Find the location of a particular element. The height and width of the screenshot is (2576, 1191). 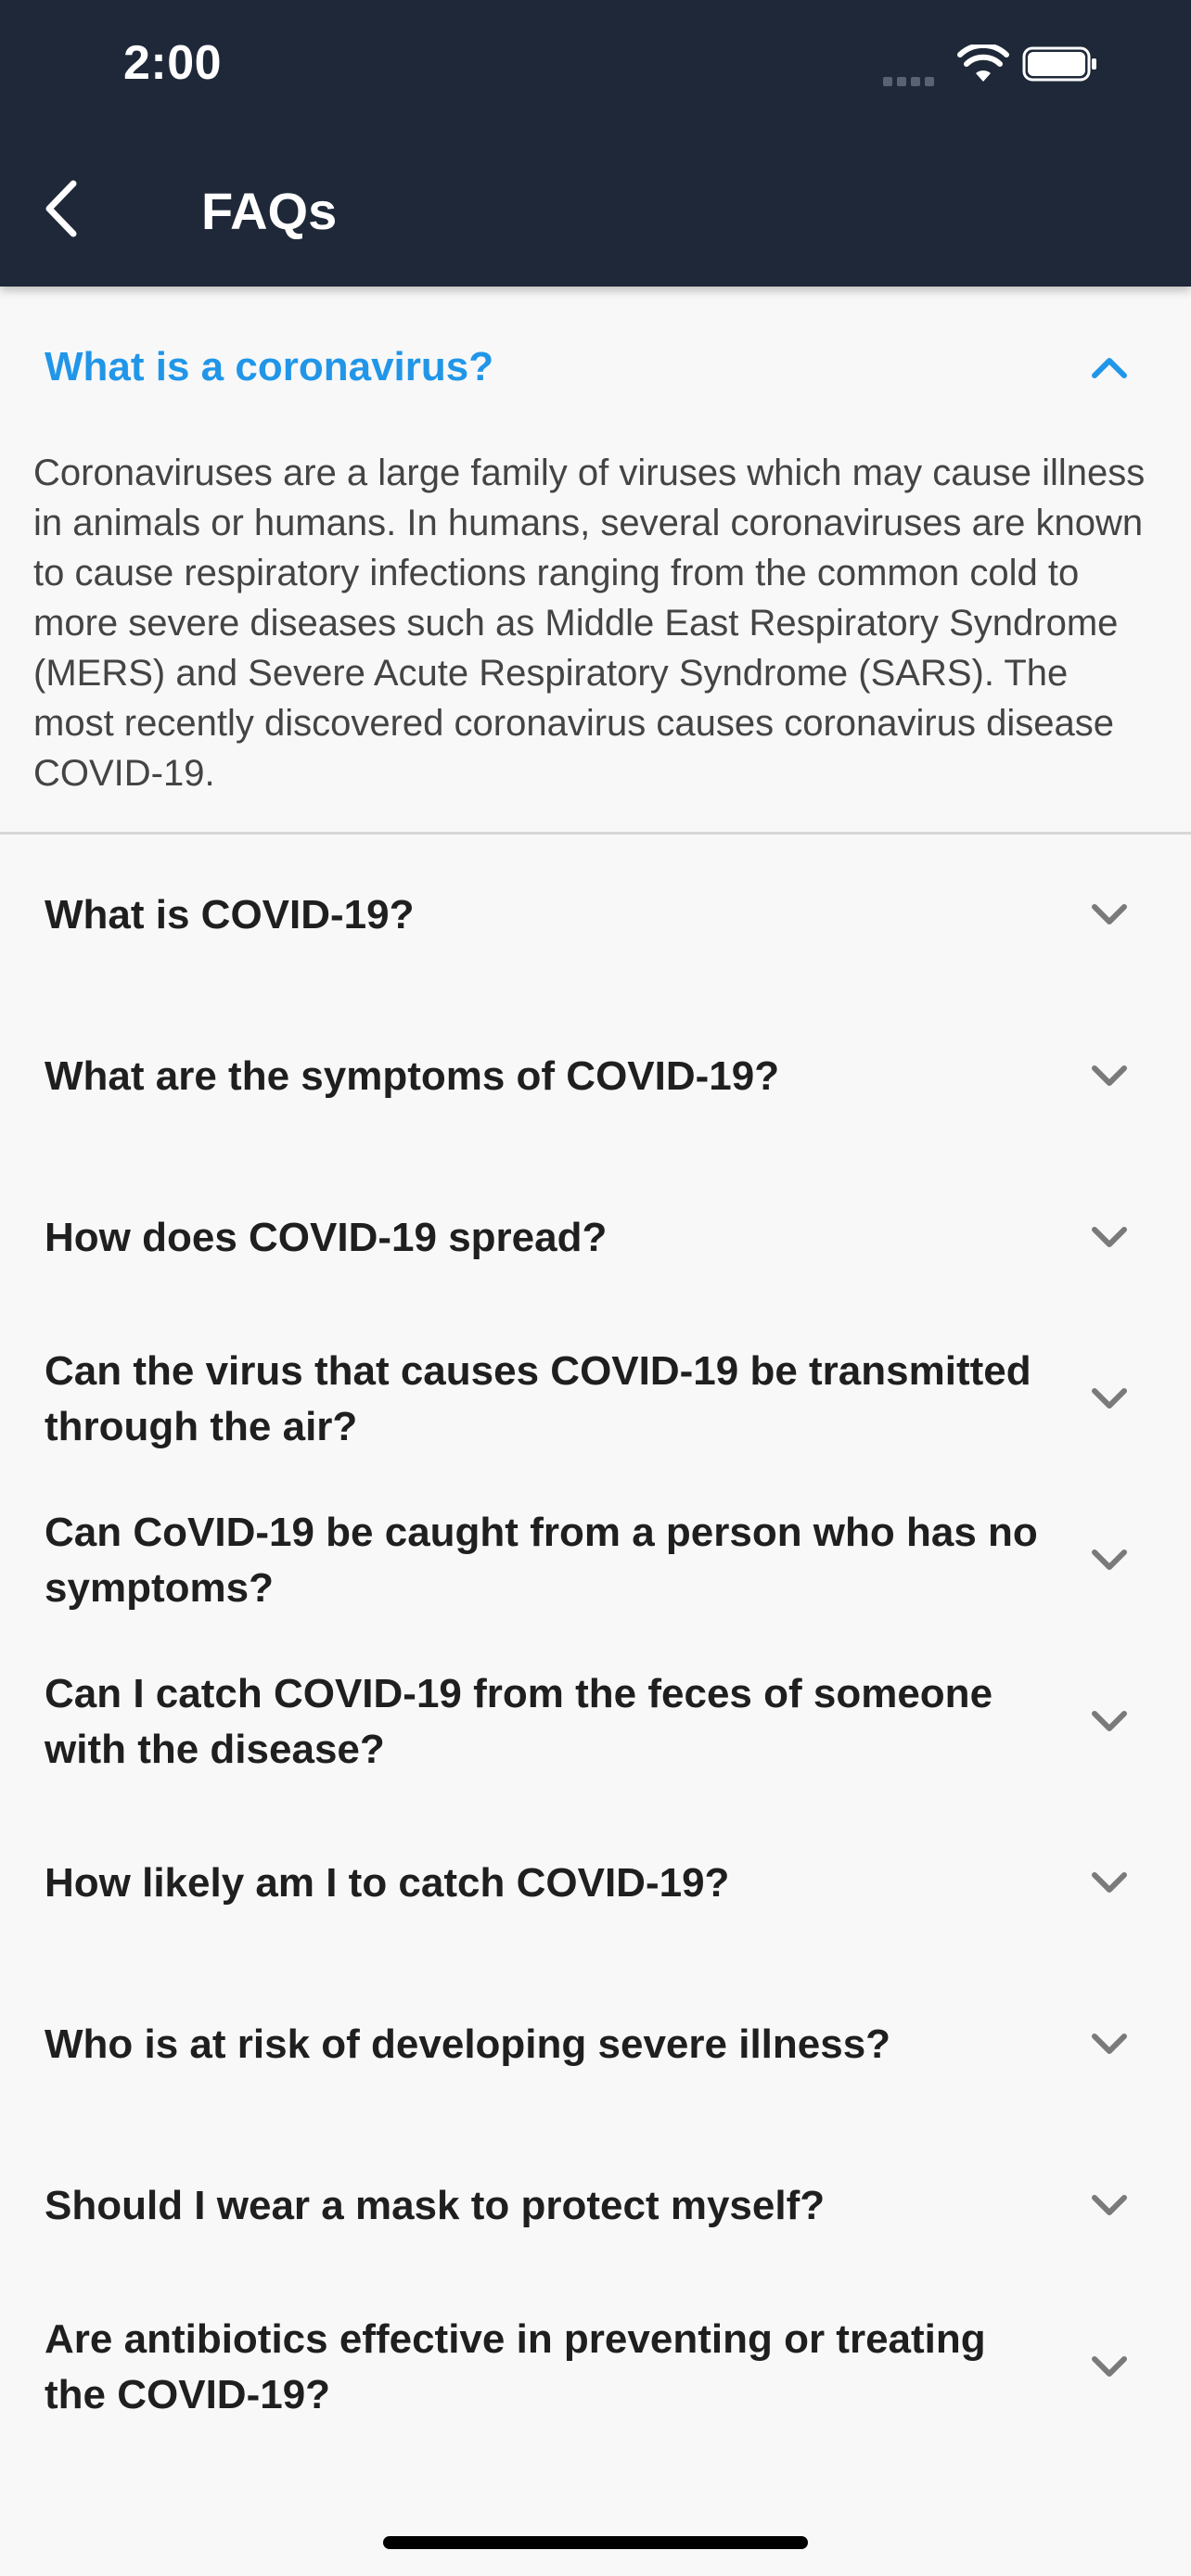

faq-question-row: How does COVID-19 spread? is located at coordinates (595, 1238).